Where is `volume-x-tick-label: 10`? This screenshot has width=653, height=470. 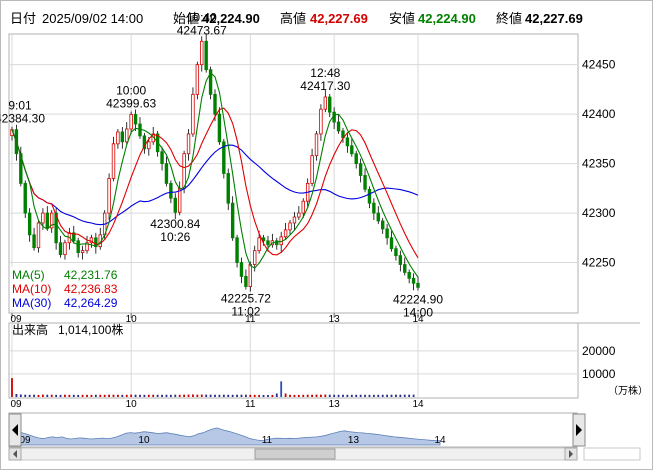 volume-x-tick-label: 10 is located at coordinates (132, 404).